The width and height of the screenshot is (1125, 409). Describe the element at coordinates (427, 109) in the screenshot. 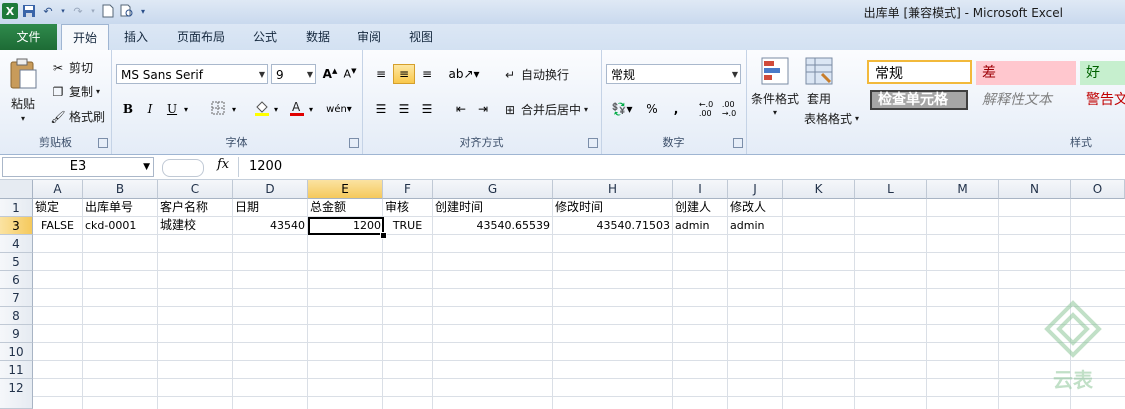

I see `align-right-button: ☰` at that location.